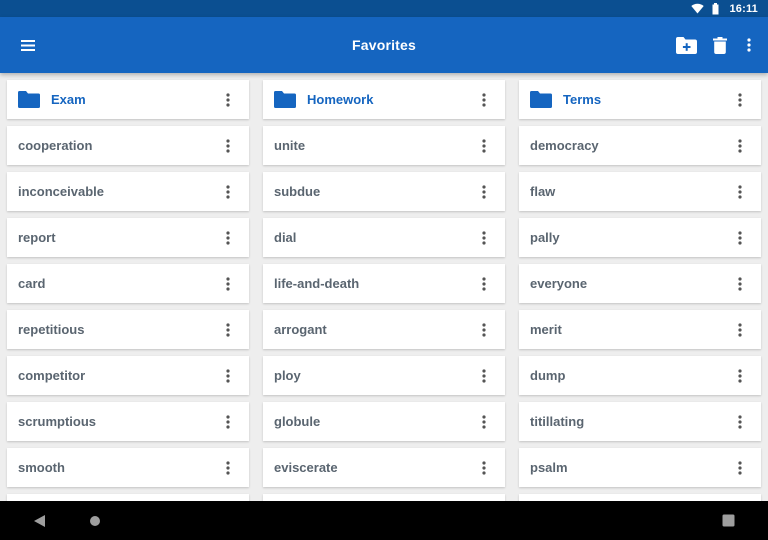 The image size is (768, 540). Describe the element at coordinates (541, 99) in the screenshot. I see `folder-icon` at that location.